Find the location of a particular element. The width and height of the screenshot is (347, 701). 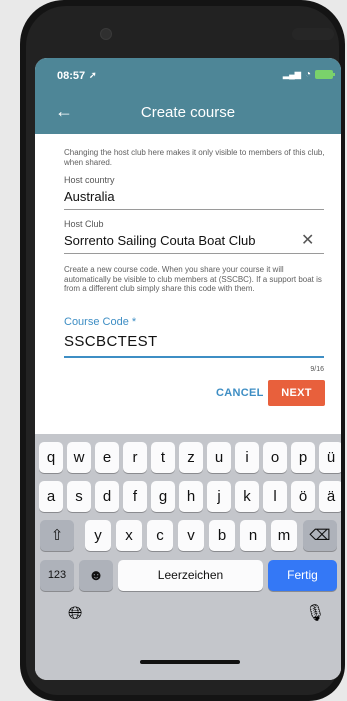

wifi-icon: ◔ is located at coordinates (307, 74).